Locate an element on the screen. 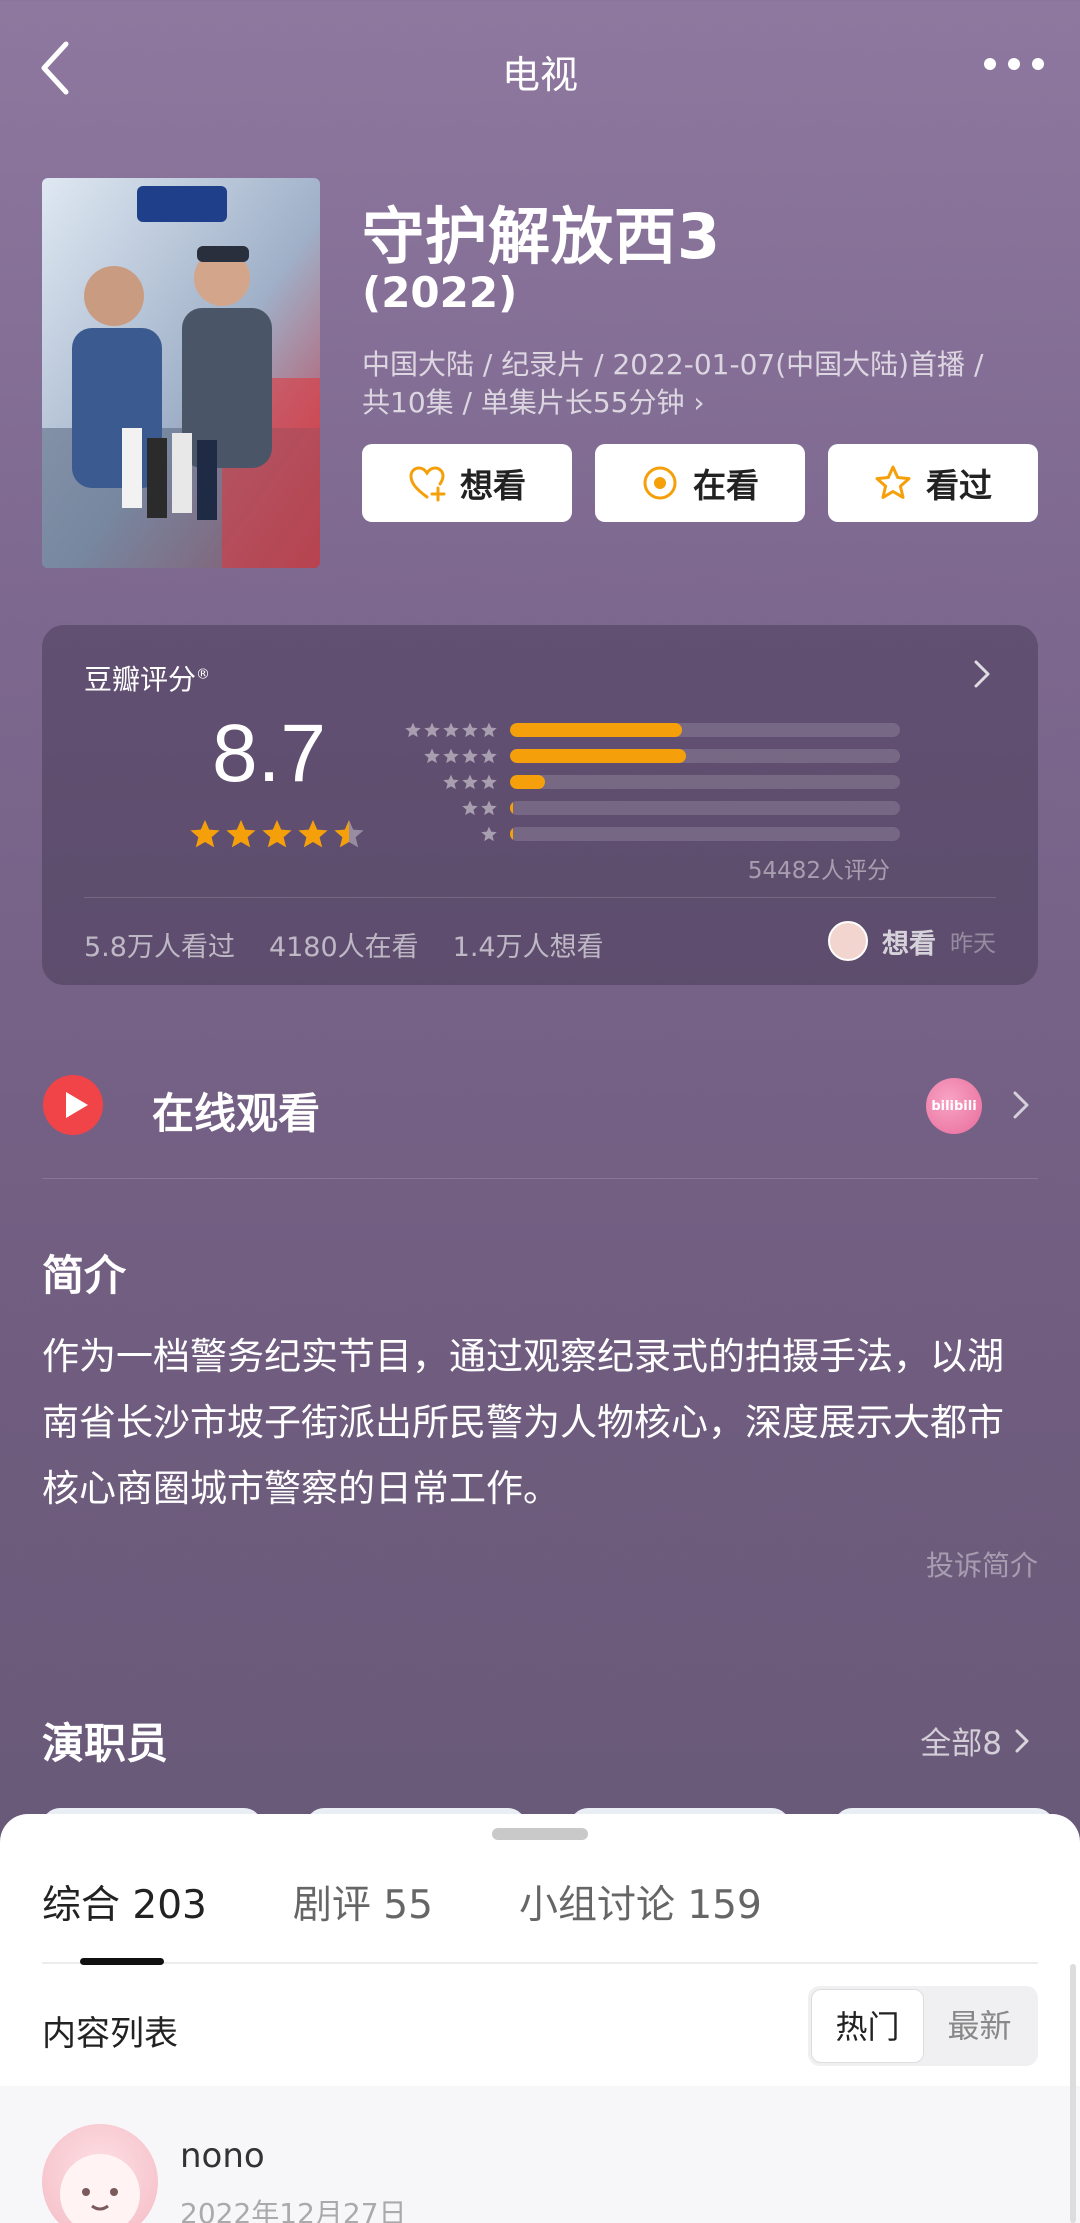  card-divider is located at coordinates (540, 897).